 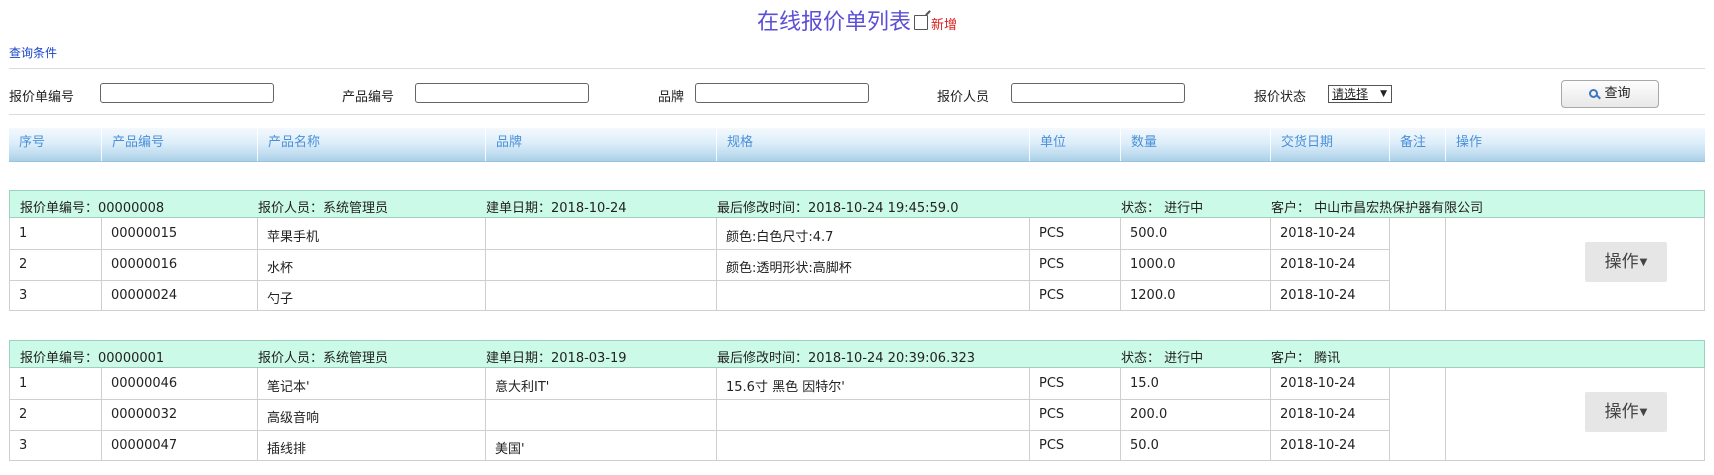 I want to click on cell-spec: 颜色:透明形状:高脚杯, so click(x=789, y=268).